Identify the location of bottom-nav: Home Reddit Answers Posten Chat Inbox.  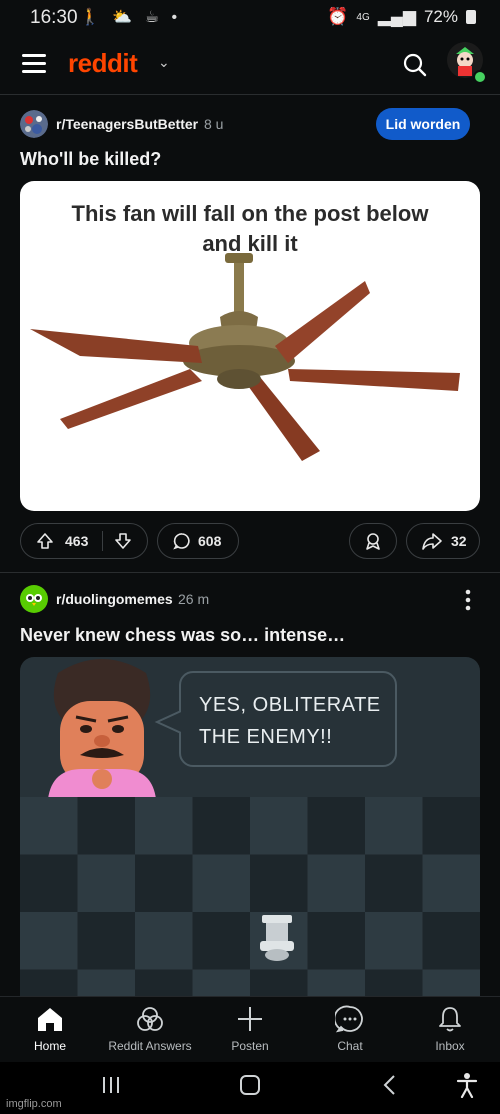
(250, 1029).